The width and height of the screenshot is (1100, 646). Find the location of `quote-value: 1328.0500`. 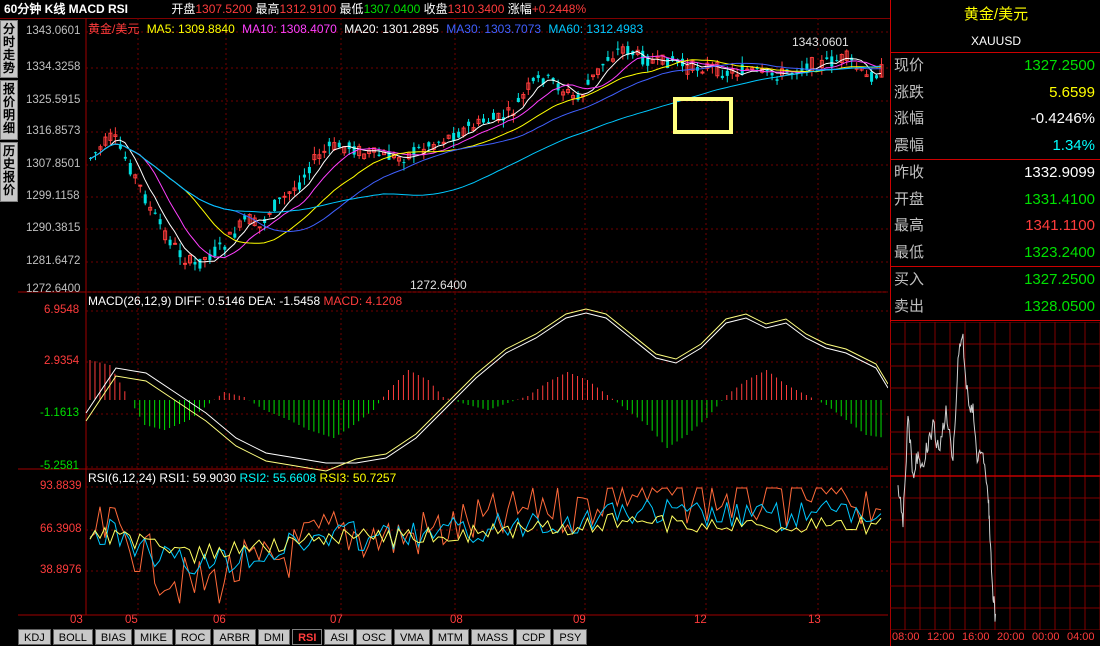

quote-value: 1328.0500 is located at coordinates (1059, 306).